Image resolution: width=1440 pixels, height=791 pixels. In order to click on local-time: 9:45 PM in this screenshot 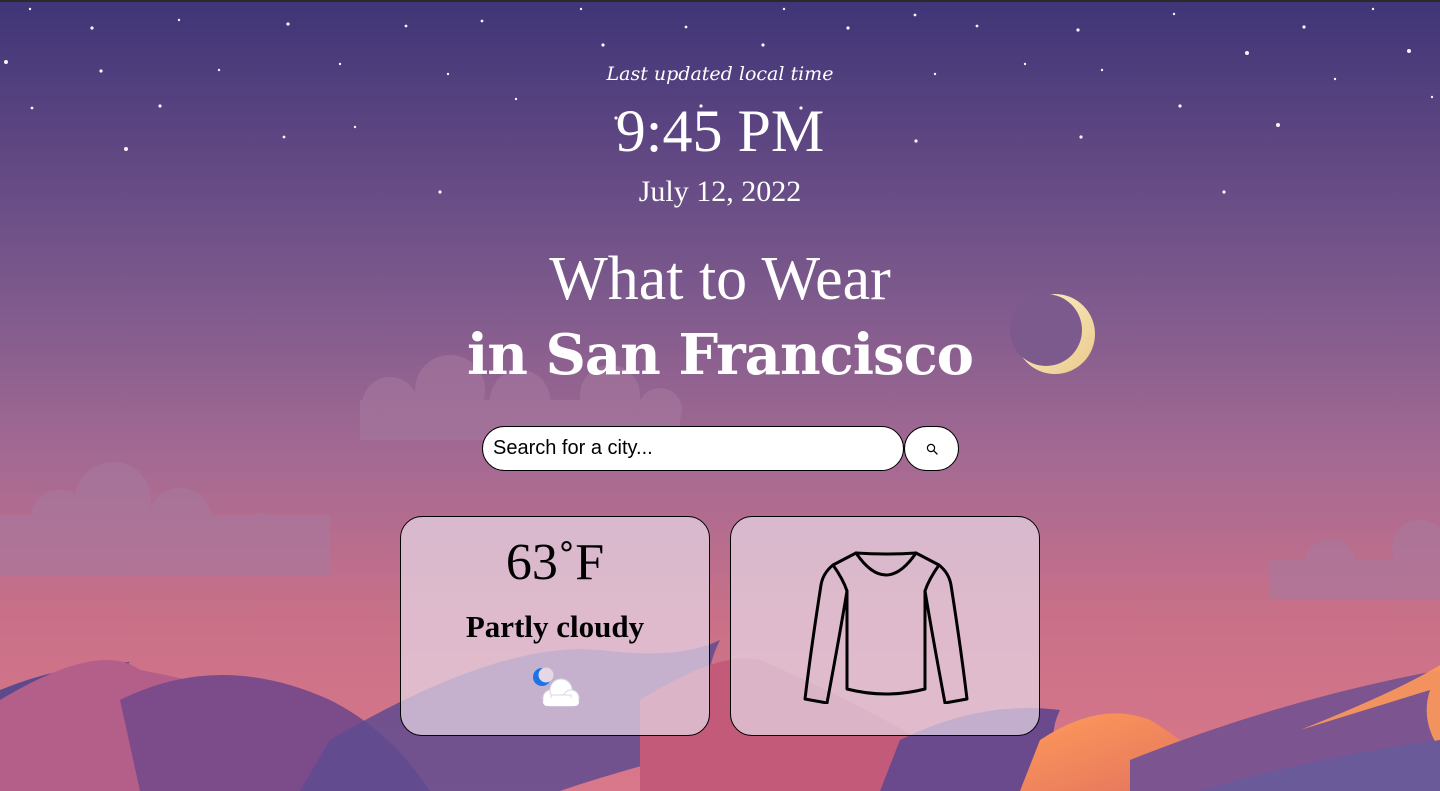, I will do `click(720, 131)`.